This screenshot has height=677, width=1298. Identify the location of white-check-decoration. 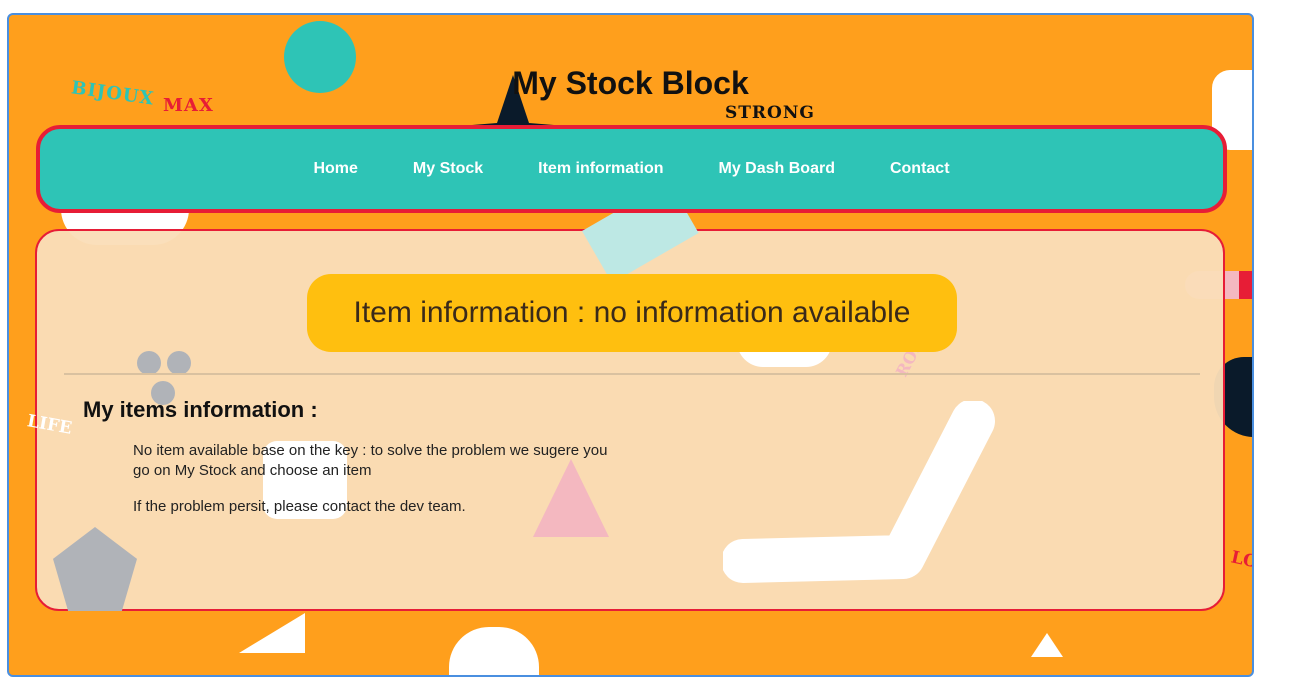
(859, 492).